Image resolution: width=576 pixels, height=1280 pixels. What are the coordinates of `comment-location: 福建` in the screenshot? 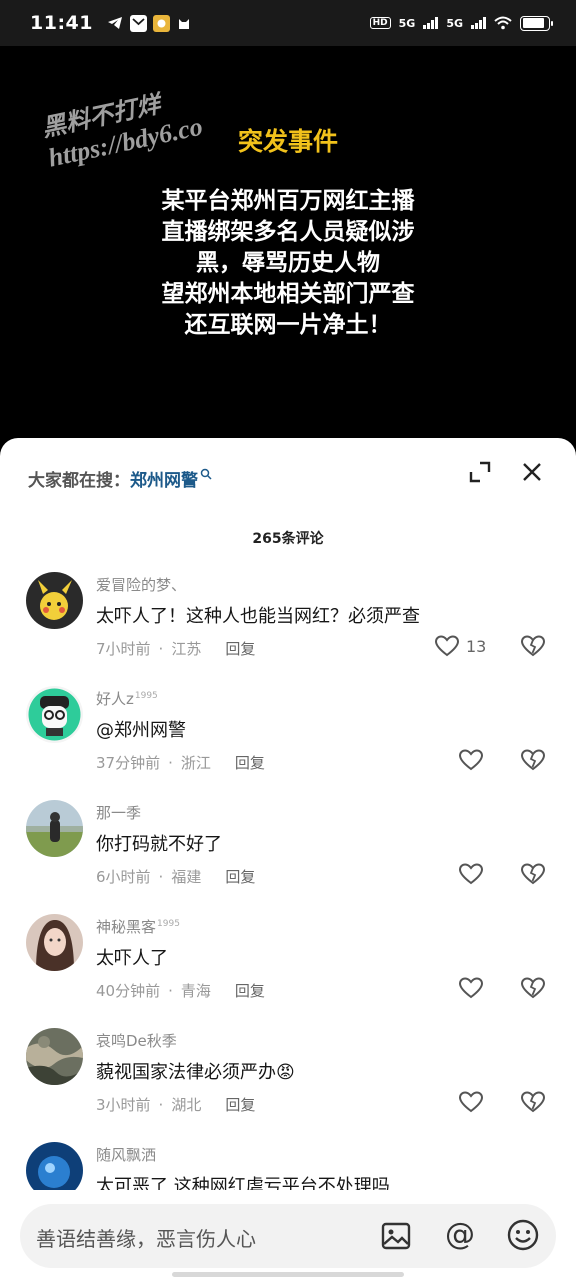 It's located at (186, 877).